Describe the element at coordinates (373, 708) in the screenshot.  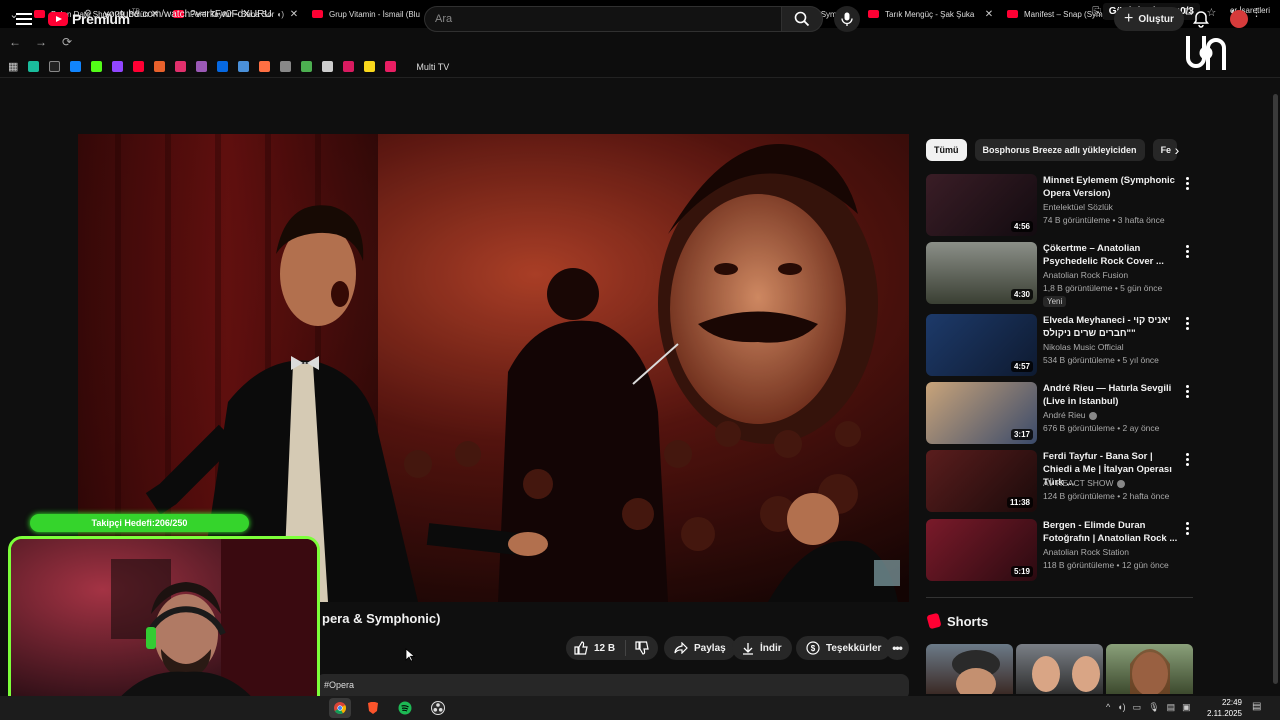
I see `brave-taskbar-icon` at that location.